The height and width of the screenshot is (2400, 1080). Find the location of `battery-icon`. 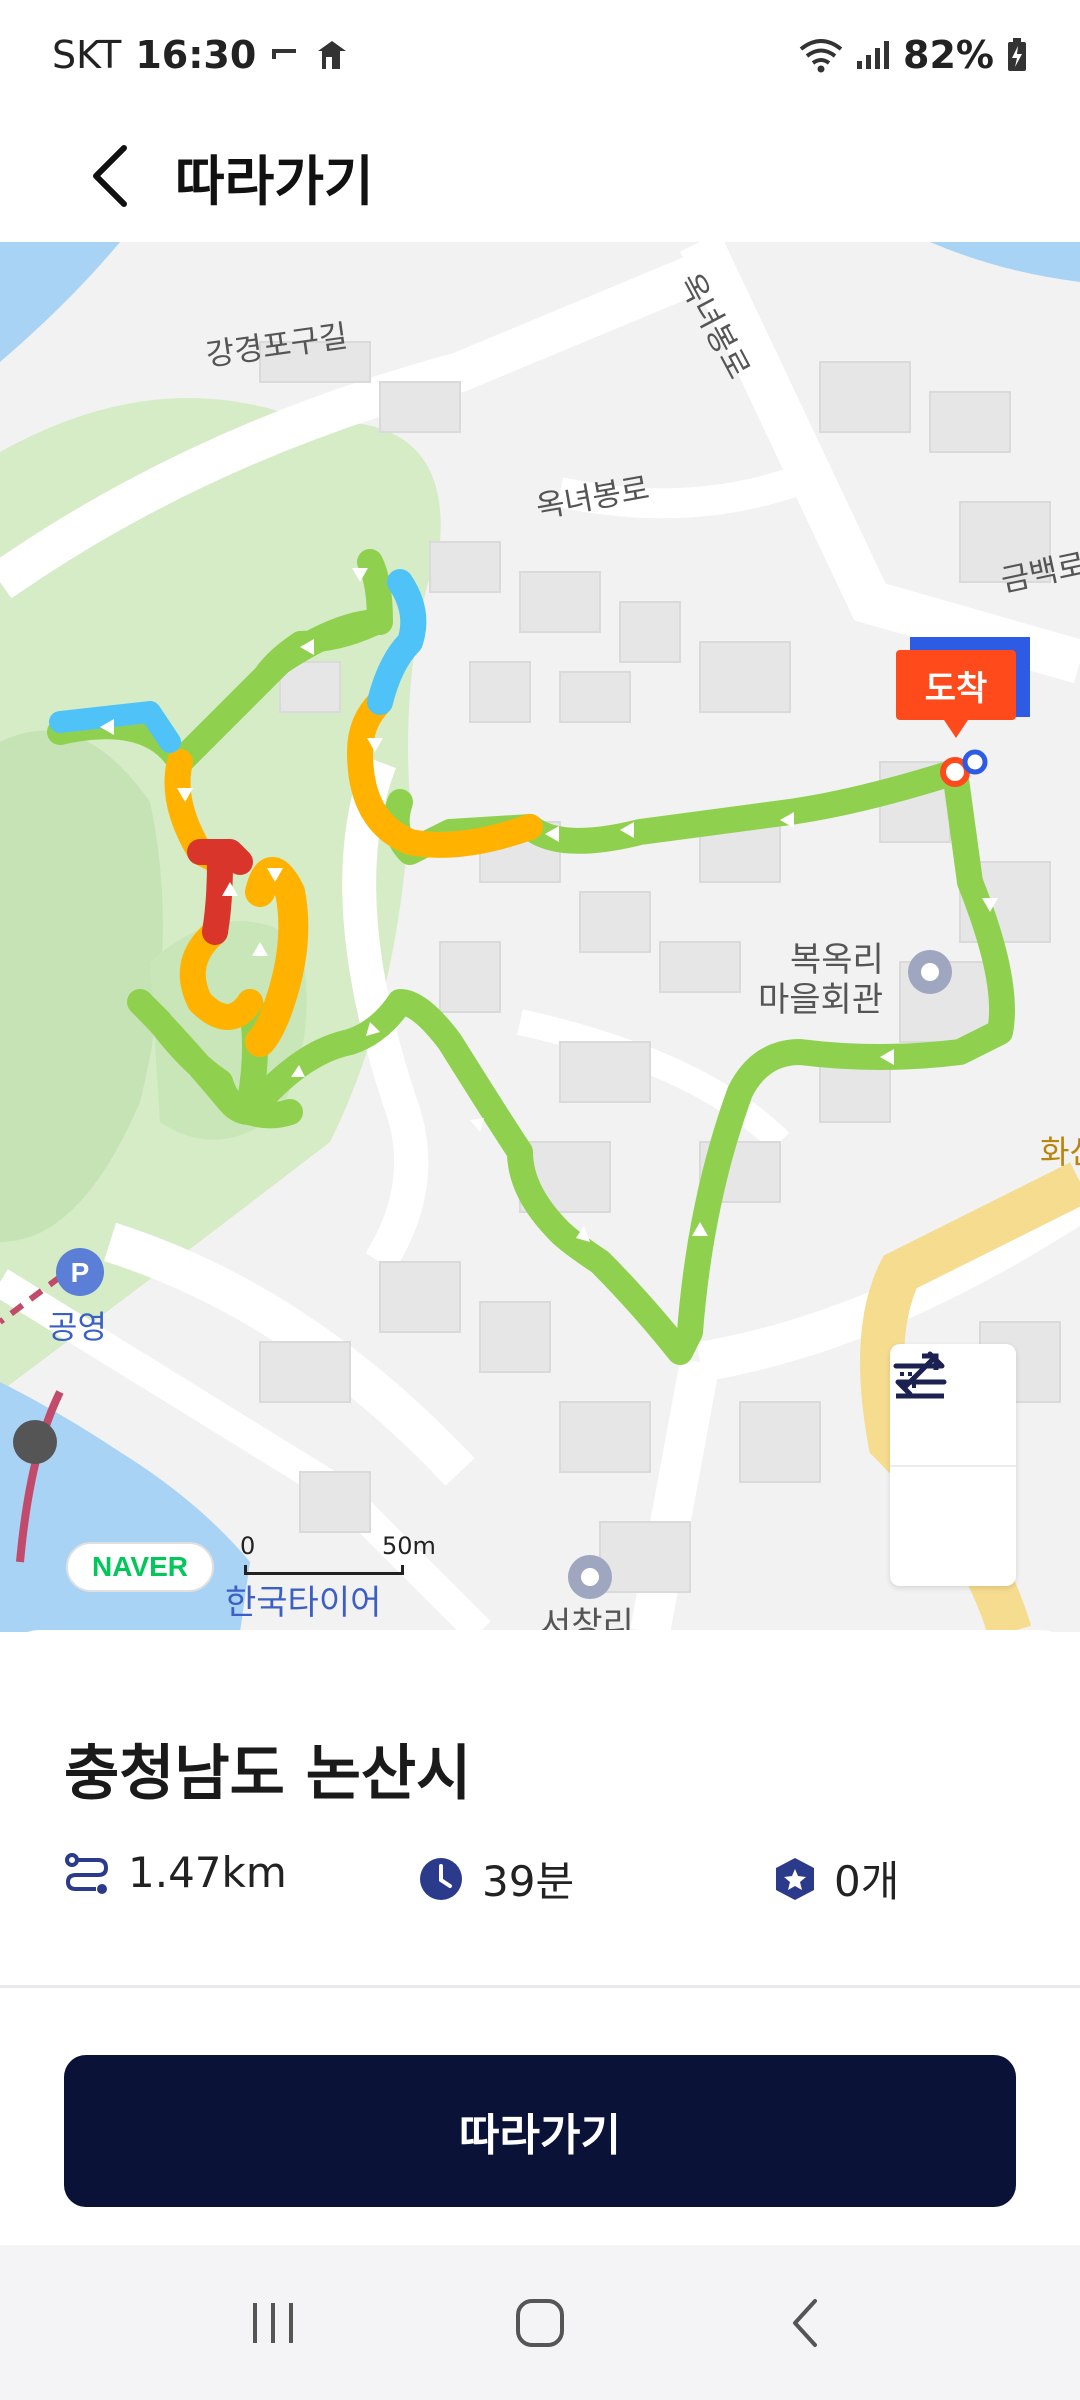

battery-icon is located at coordinates (1017, 55).